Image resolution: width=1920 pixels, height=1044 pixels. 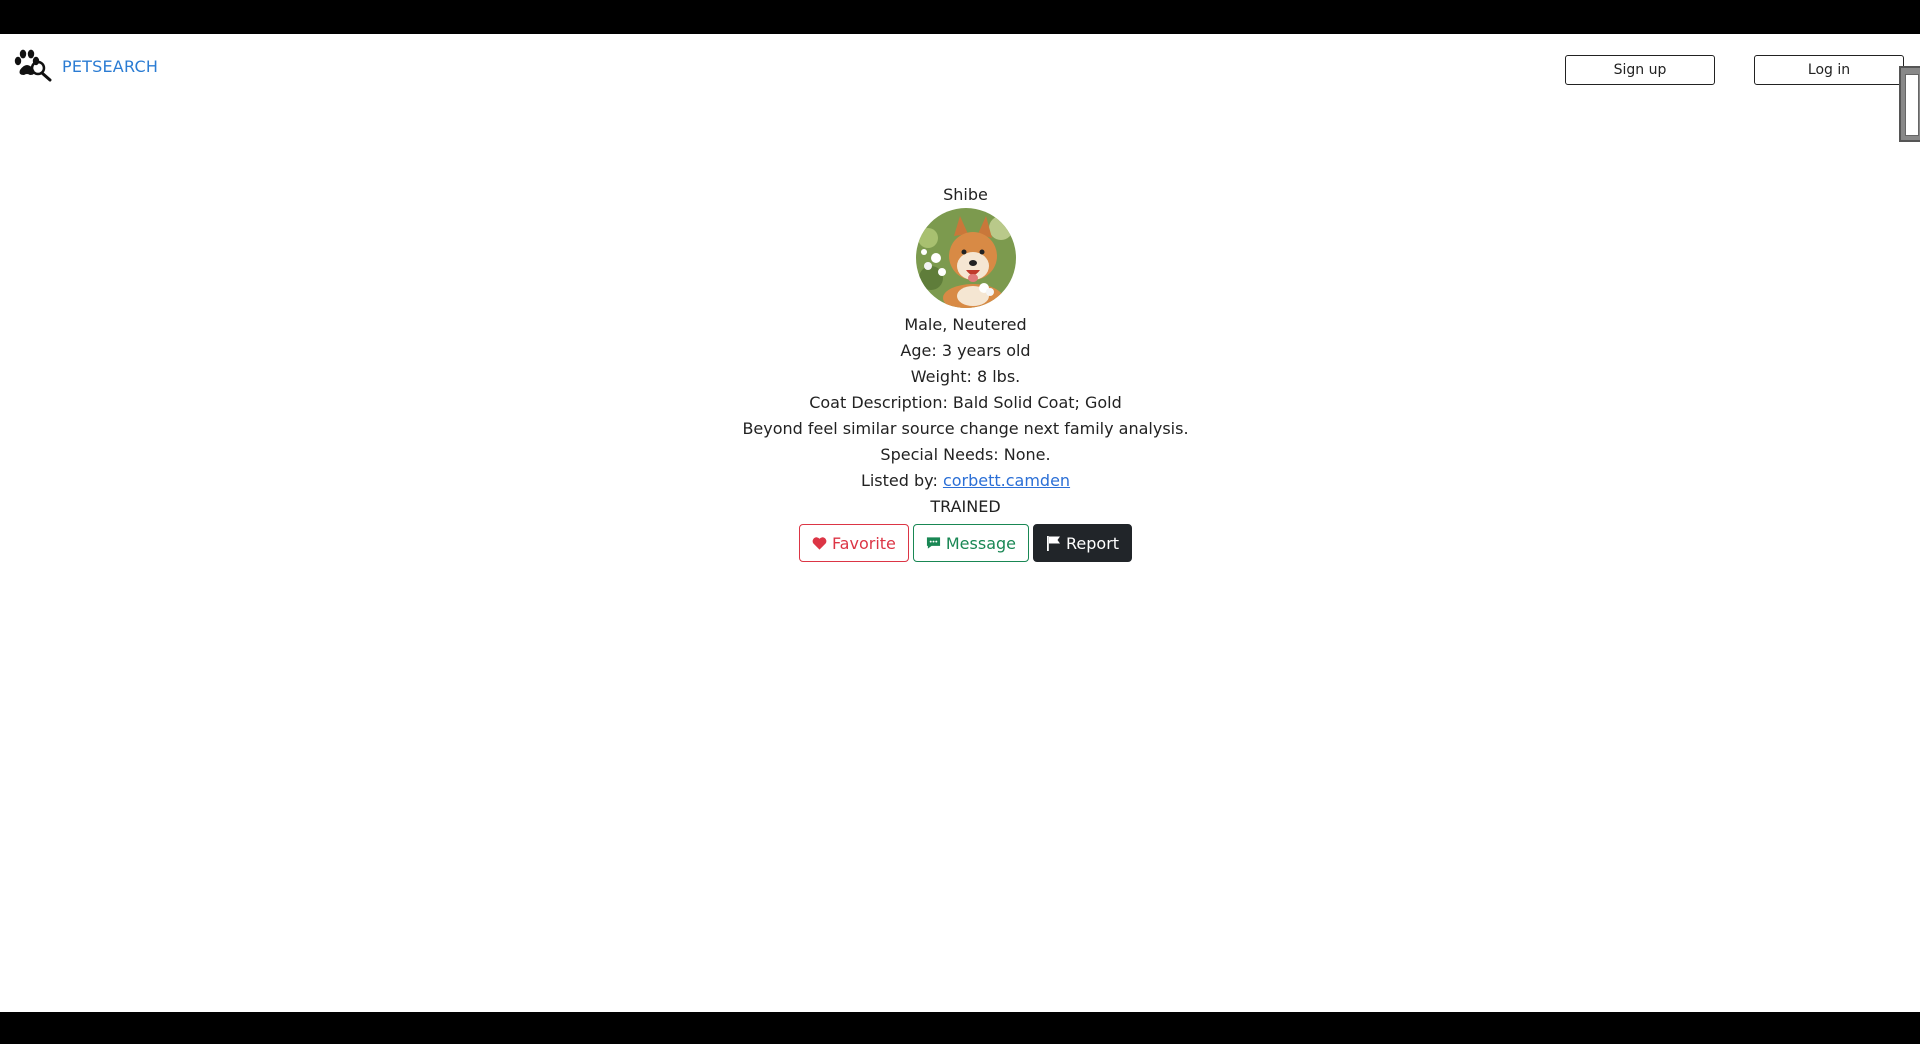 What do you see at coordinates (33, 65) in the screenshot?
I see `paw-search-icon` at bounding box center [33, 65].